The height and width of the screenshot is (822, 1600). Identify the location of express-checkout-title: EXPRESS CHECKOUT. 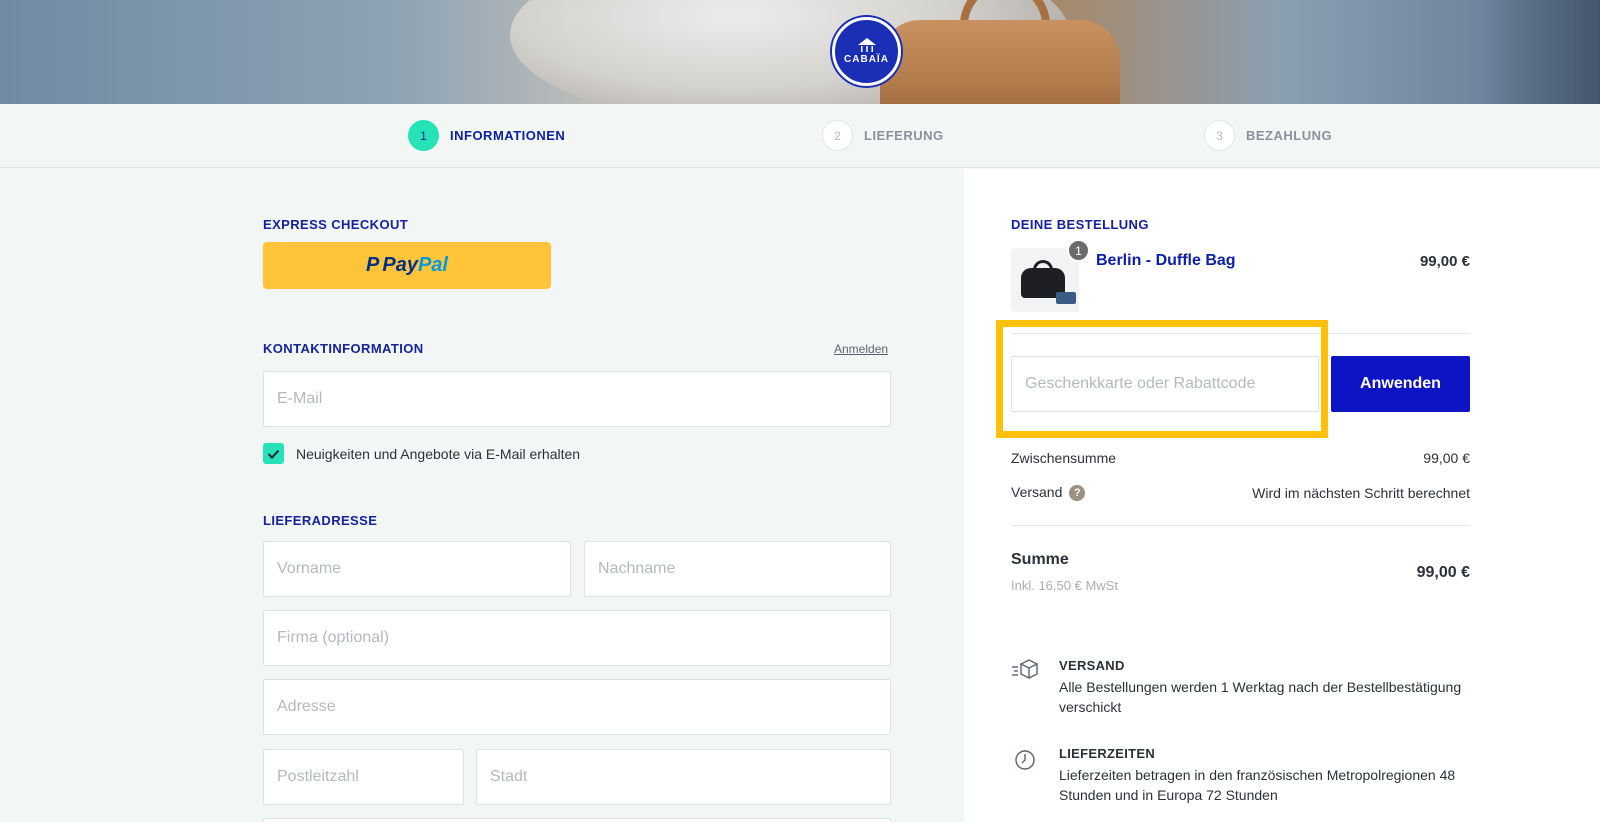
(336, 224).